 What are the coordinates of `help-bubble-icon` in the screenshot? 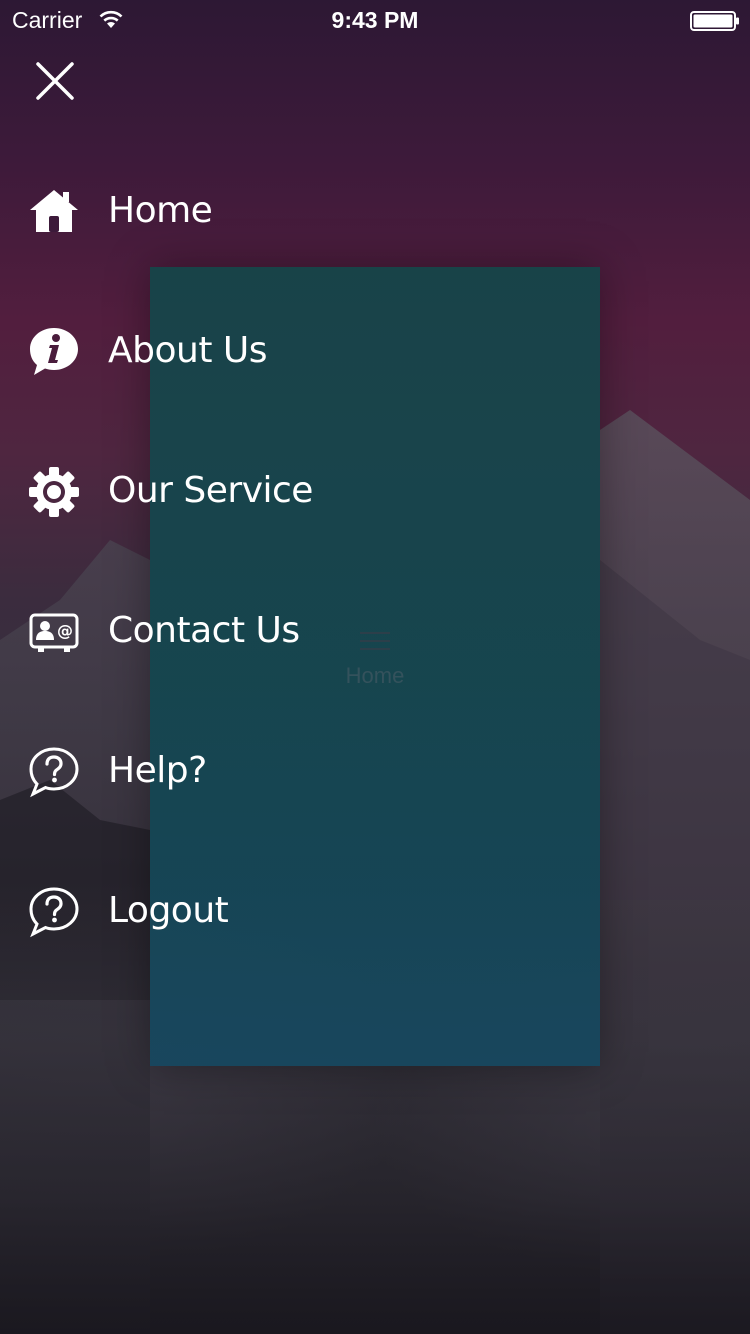 It's located at (54, 772).